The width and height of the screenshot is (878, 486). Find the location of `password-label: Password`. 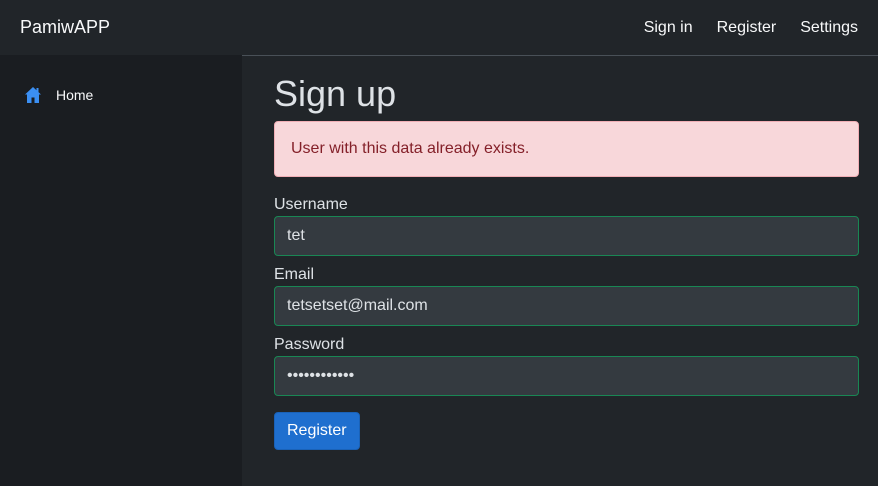

password-label: Password is located at coordinates (309, 344).